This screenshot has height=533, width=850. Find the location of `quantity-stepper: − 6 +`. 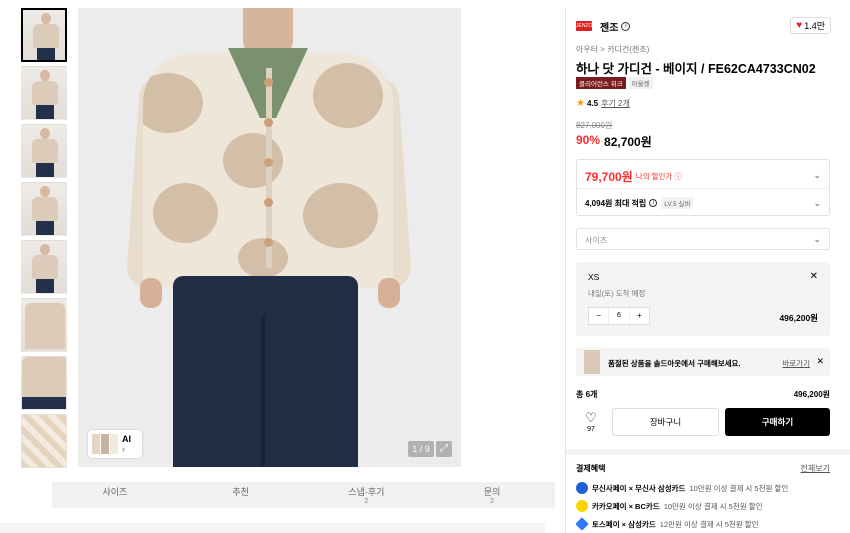

quantity-stepper: − 6 + is located at coordinates (619, 316).